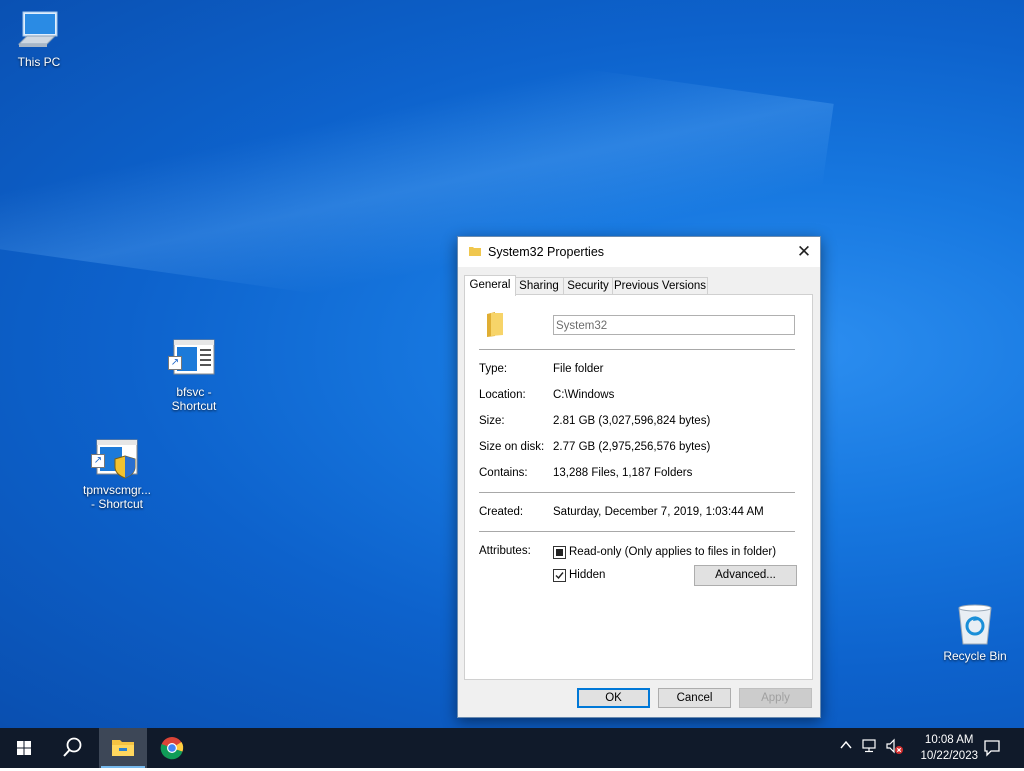  Describe the element at coordinates (578, 369) in the screenshot. I see `type-value: File folder` at that location.